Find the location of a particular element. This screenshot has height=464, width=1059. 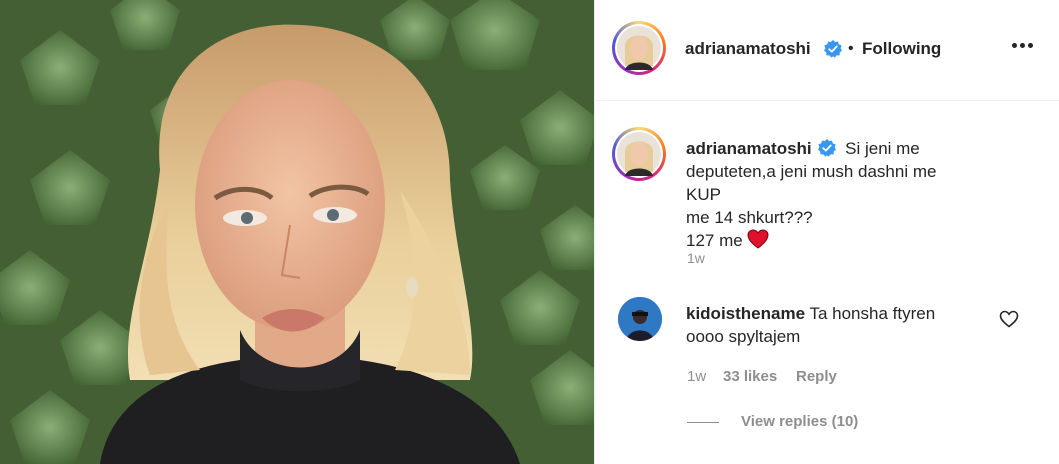

caption-username: adrianamatoshi is located at coordinates (749, 148).